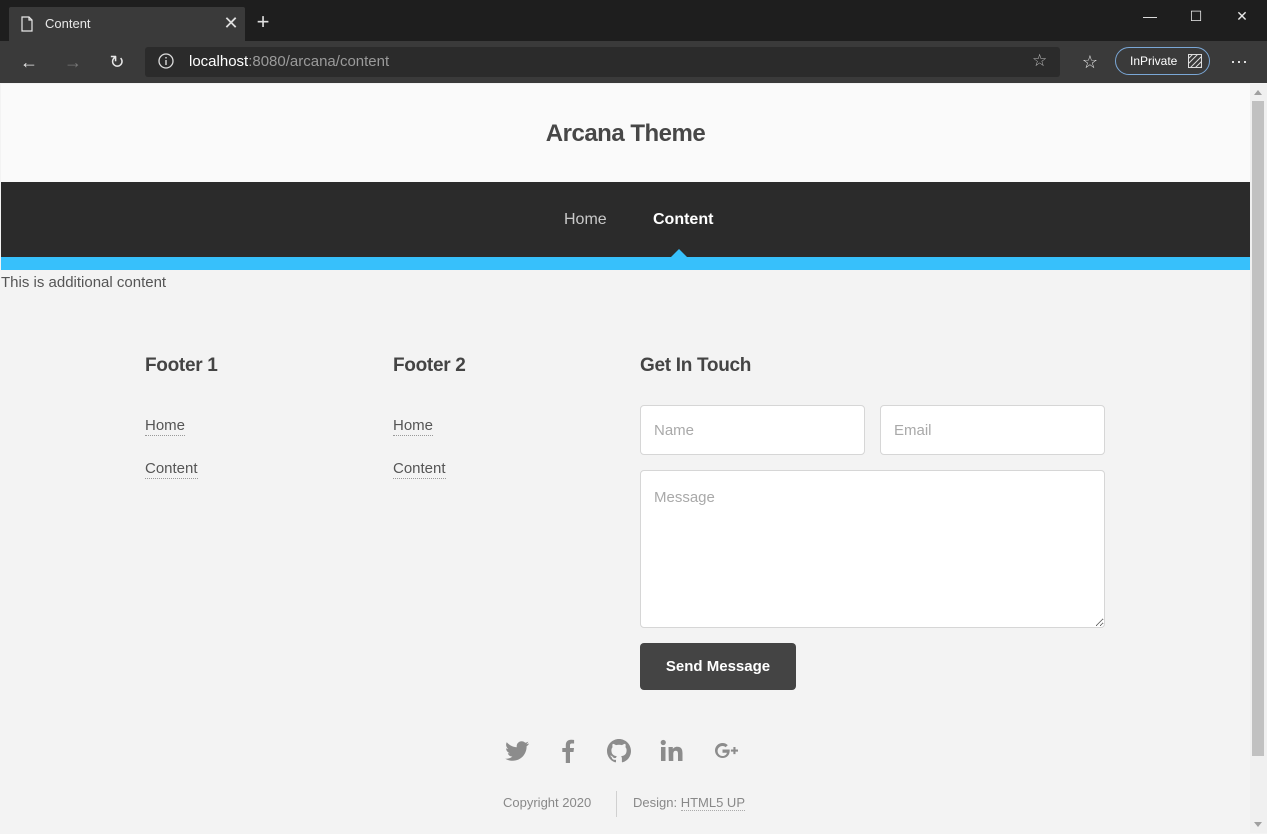  I want to click on site-title: Arcana Theme, so click(625, 133).